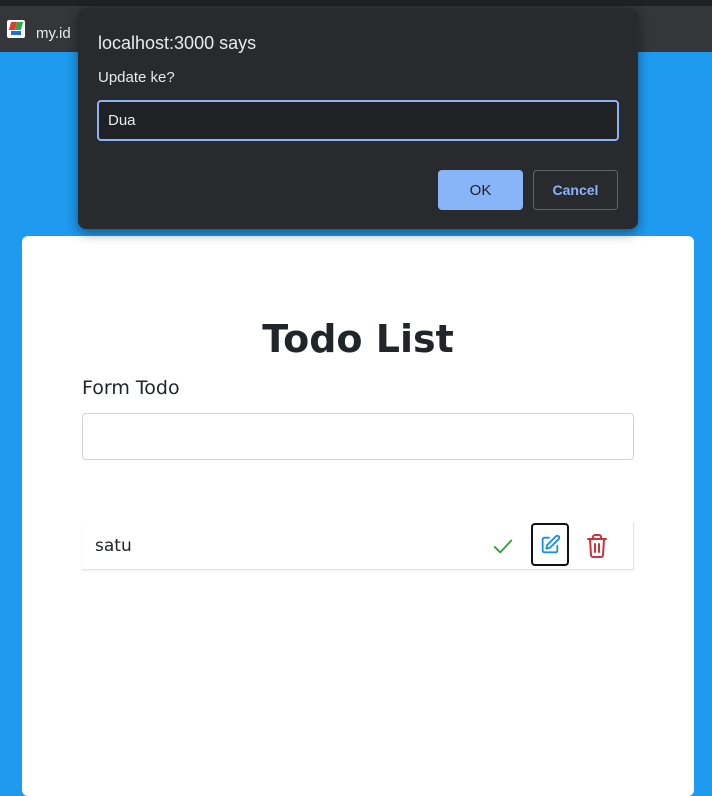 The height and width of the screenshot is (796, 712). I want to click on app-logo-icon, so click(16, 29).